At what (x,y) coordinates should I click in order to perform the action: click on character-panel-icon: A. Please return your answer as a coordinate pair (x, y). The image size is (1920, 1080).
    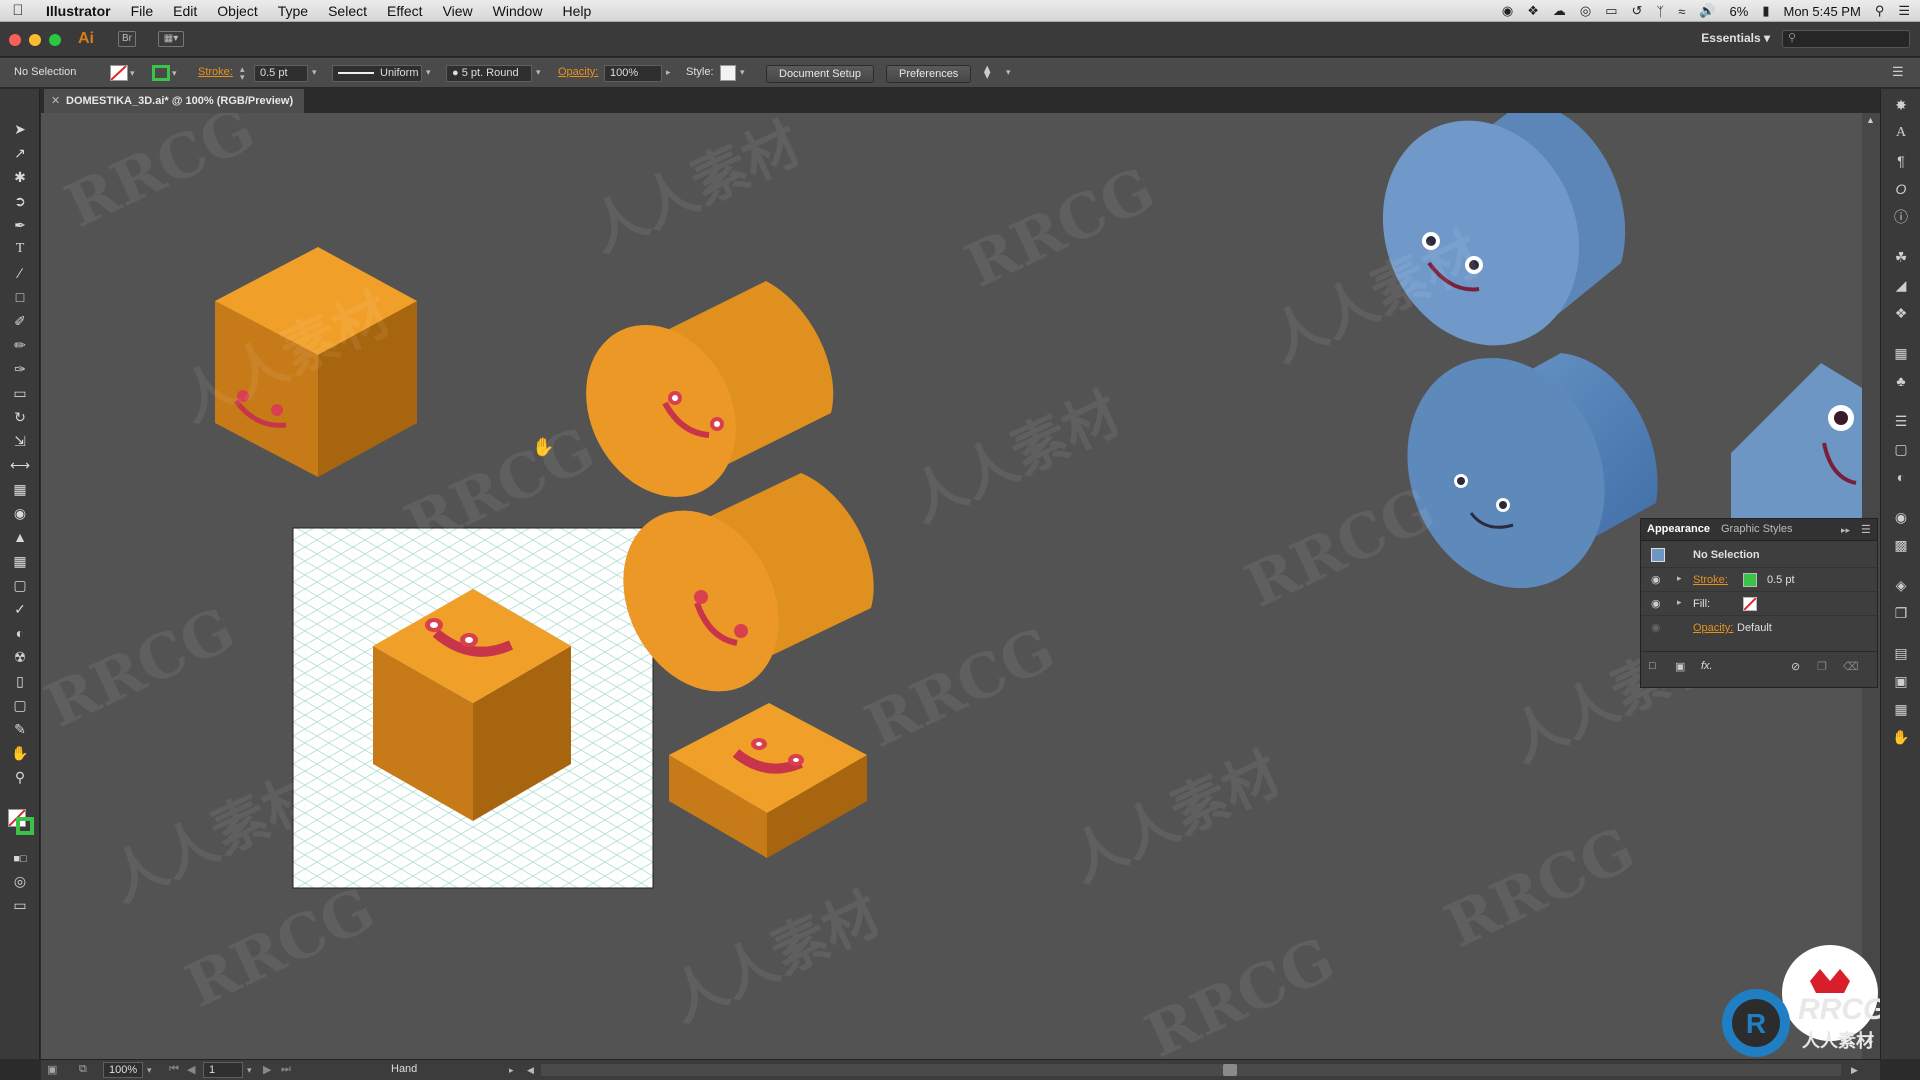
    Looking at the image, I should click on (1901, 133).